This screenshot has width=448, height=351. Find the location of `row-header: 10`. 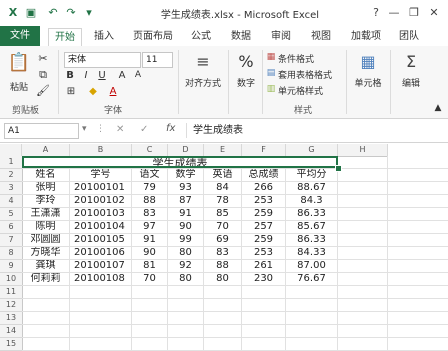

row-header: 10 is located at coordinates (11, 279).